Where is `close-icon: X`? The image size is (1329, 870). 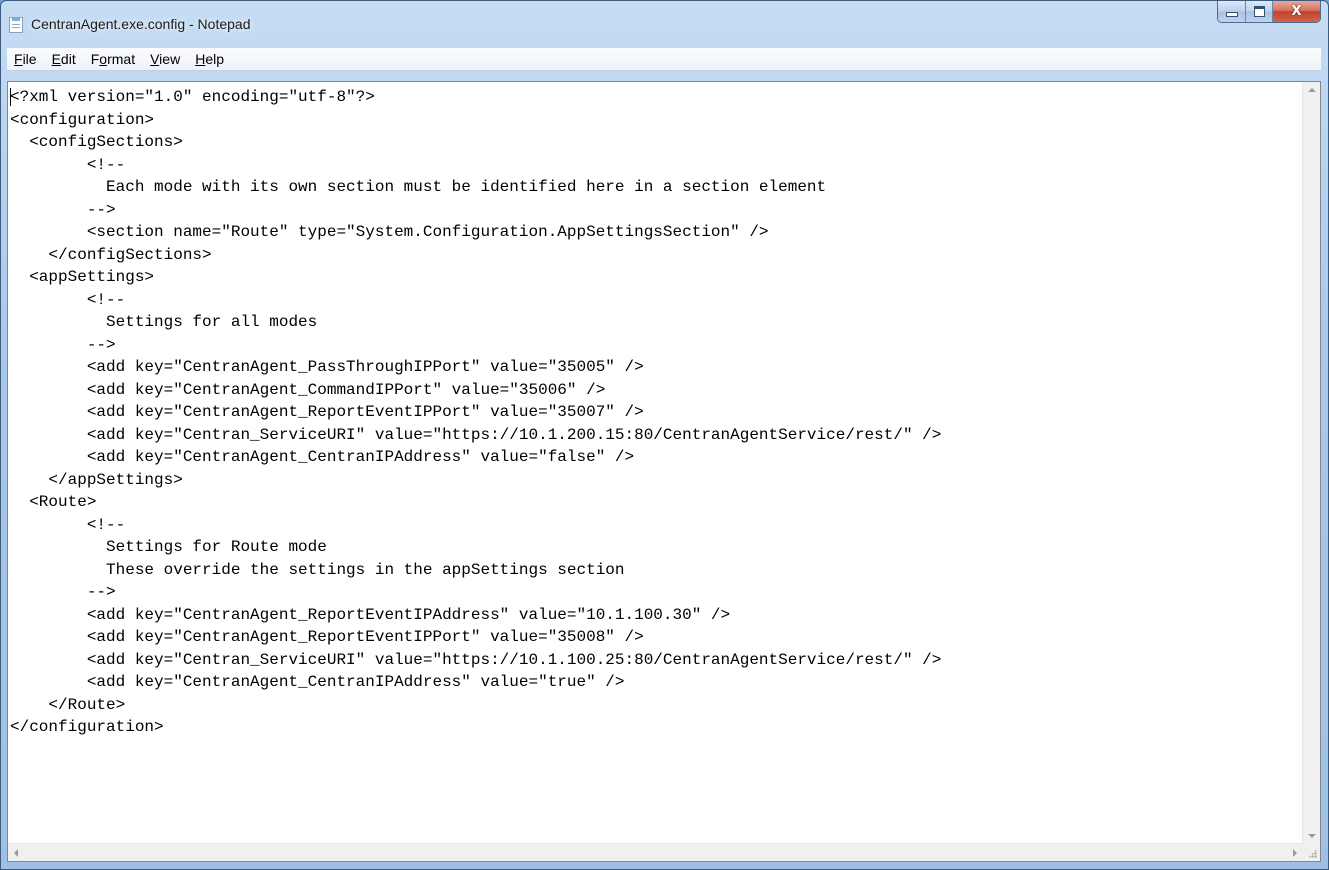
close-icon: X is located at coordinates (1296, 11).